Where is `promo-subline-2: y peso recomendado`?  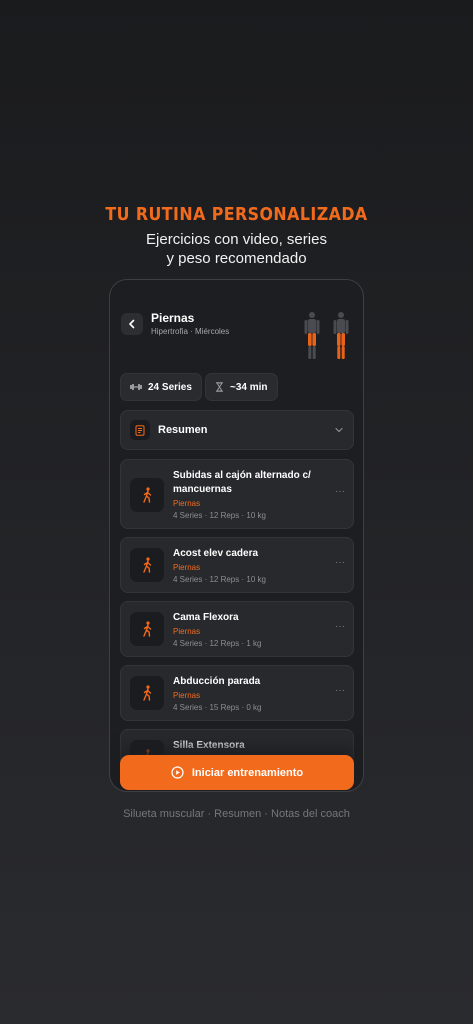
promo-subline-2: y peso recomendado is located at coordinates (236, 258).